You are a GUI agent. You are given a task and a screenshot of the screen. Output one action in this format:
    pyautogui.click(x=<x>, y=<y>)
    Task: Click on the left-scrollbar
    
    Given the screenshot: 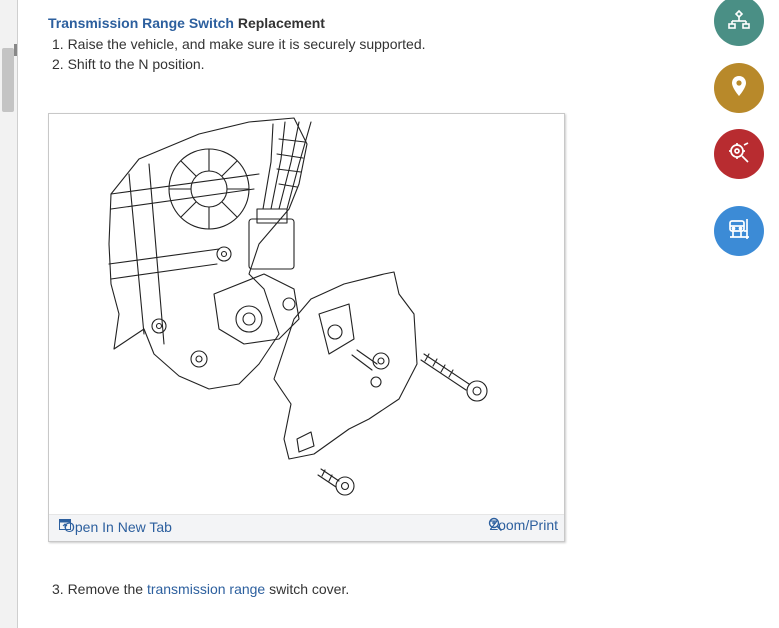 What is the action you would take?
    pyautogui.click(x=9, y=314)
    